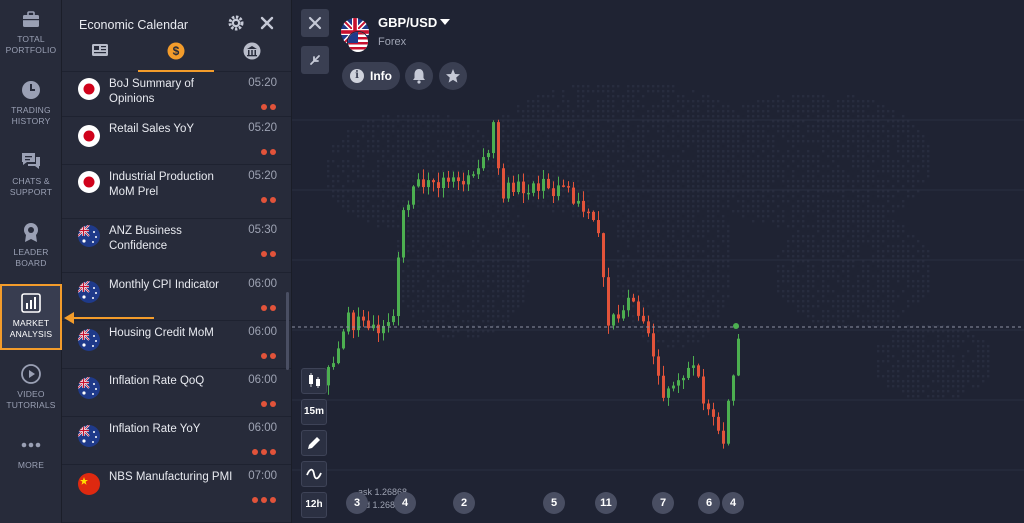 This screenshot has width=1024, height=523. Describe the element at coordinates (287, 331) in the screenshot. I see `panel-scrollbar` at that location.